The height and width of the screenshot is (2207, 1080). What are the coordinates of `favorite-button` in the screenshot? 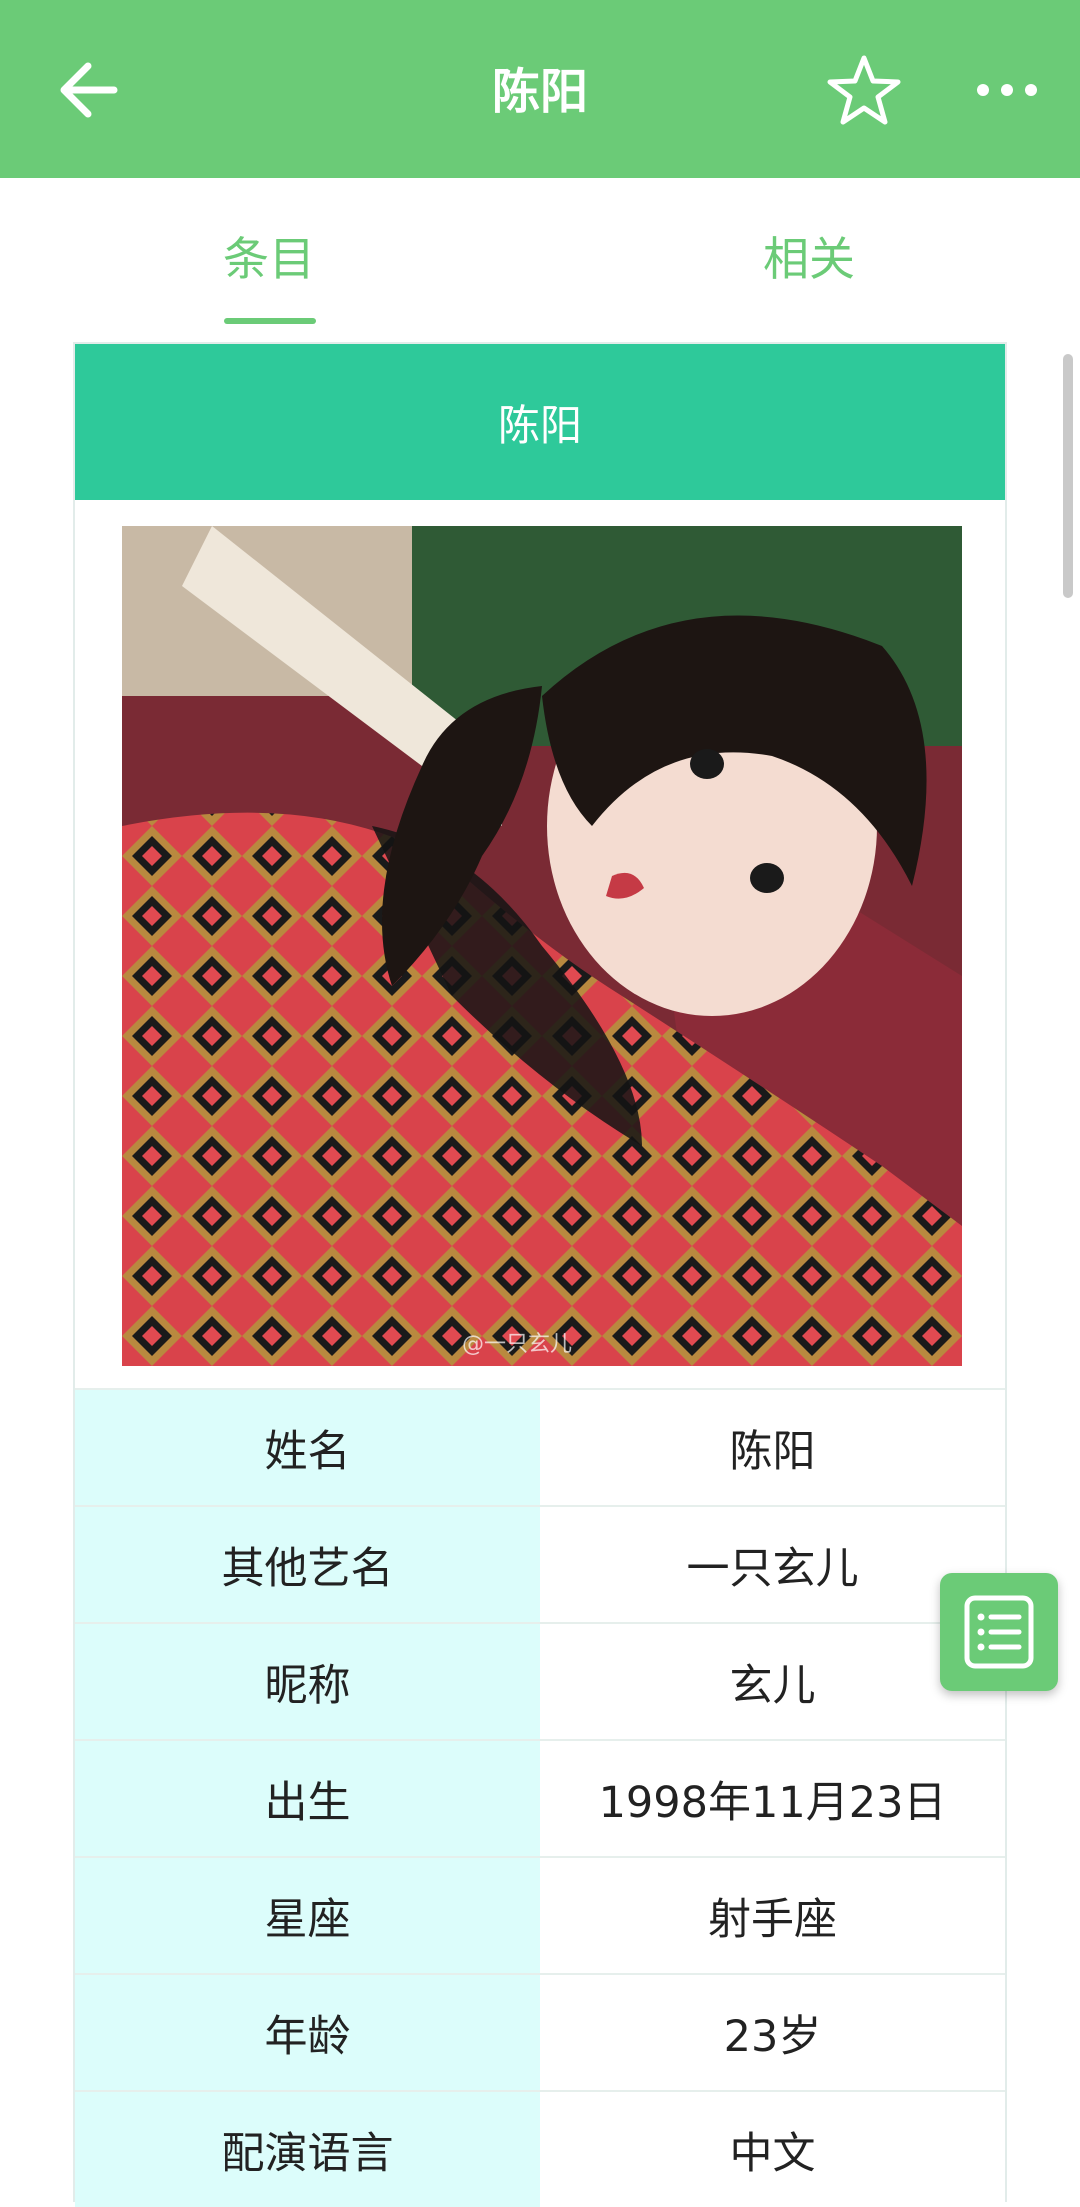 It's located at (864, 90).